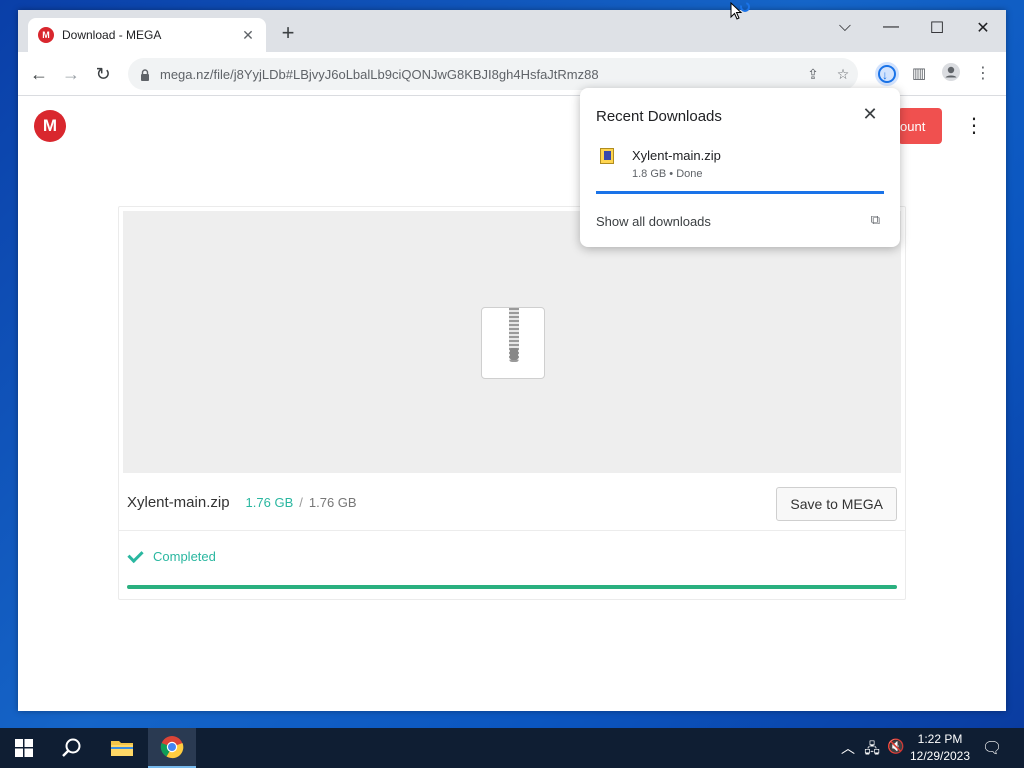 The image size is (1024, 768). I want to click on download-item-name: Xylent-main.zip, so click(676, 155).